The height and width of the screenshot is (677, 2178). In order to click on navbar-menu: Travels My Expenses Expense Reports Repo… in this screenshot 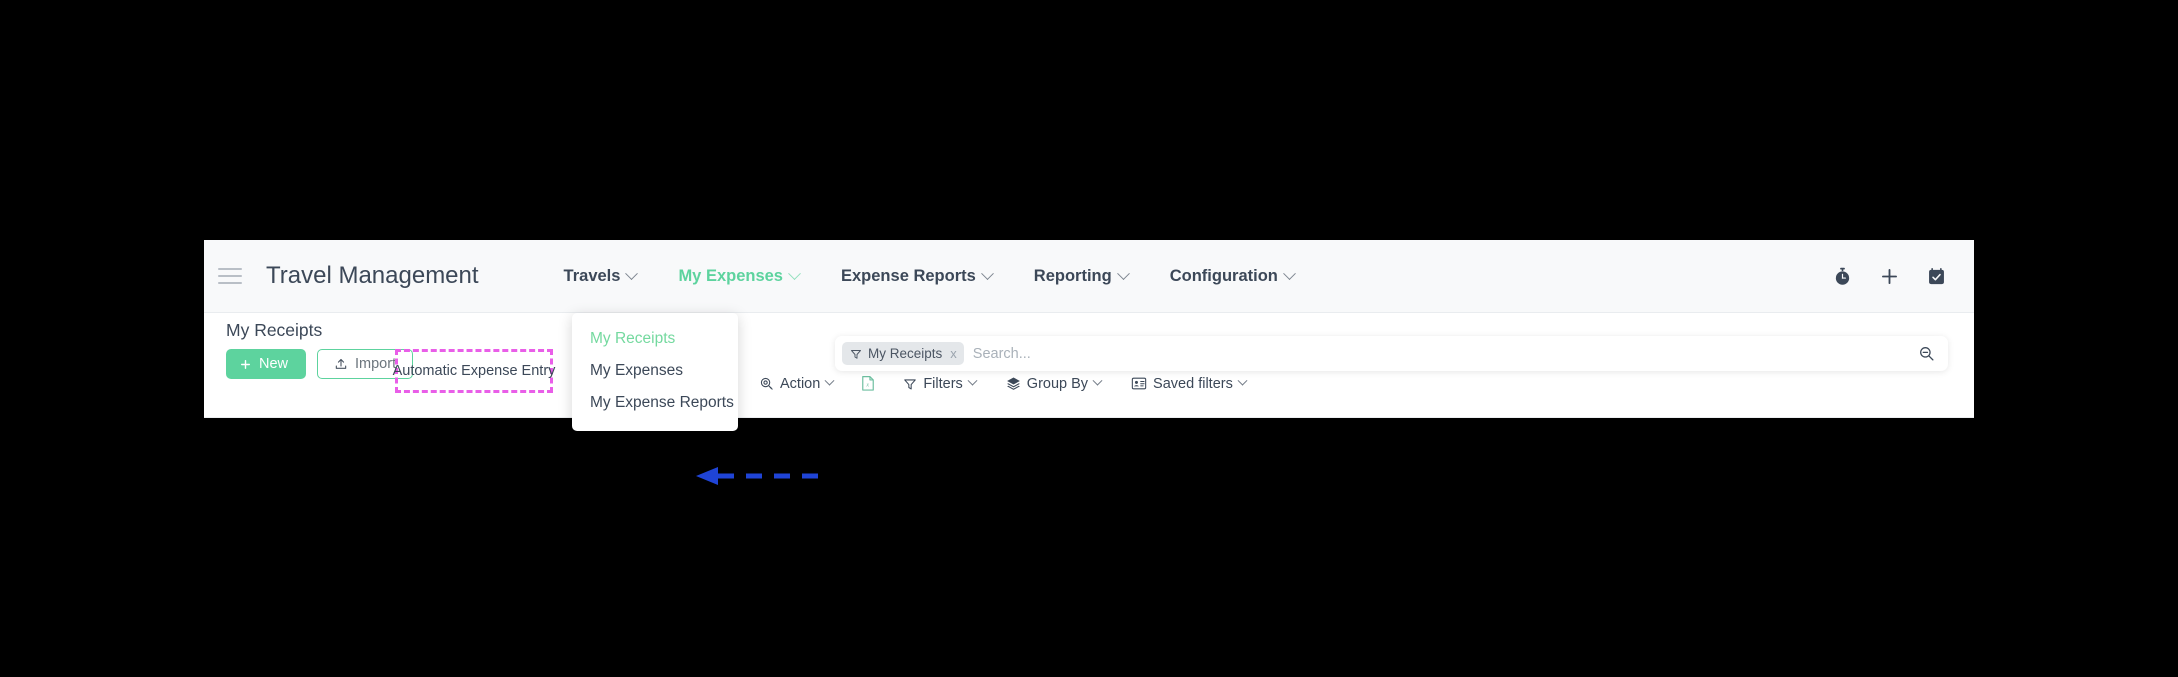, I will do `click(929, 276)`.